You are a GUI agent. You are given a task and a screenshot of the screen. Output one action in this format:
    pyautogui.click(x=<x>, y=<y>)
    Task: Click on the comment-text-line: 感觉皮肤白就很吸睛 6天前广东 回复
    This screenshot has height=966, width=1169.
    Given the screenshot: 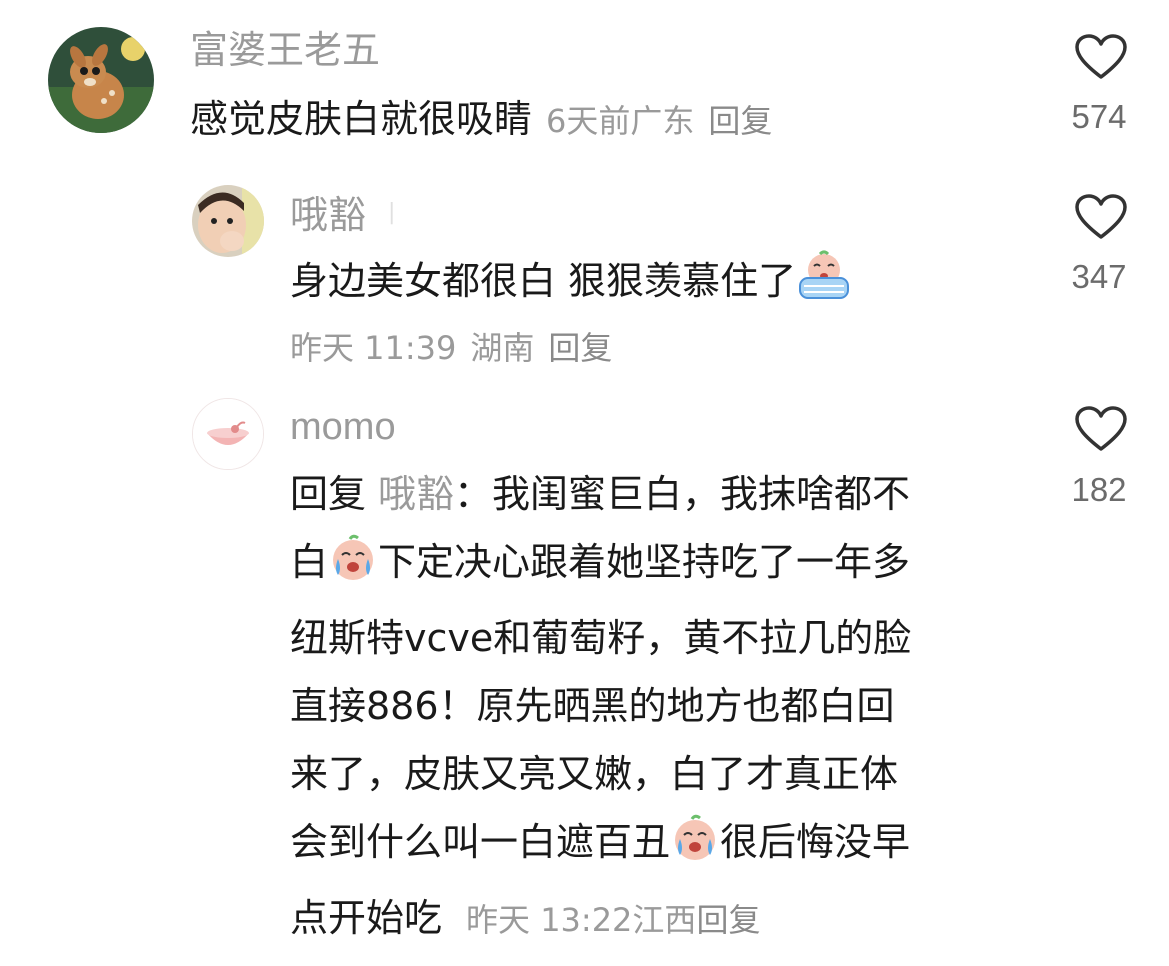 What is the action you would take?
    pyautogui.click(x=481, y=120)
    